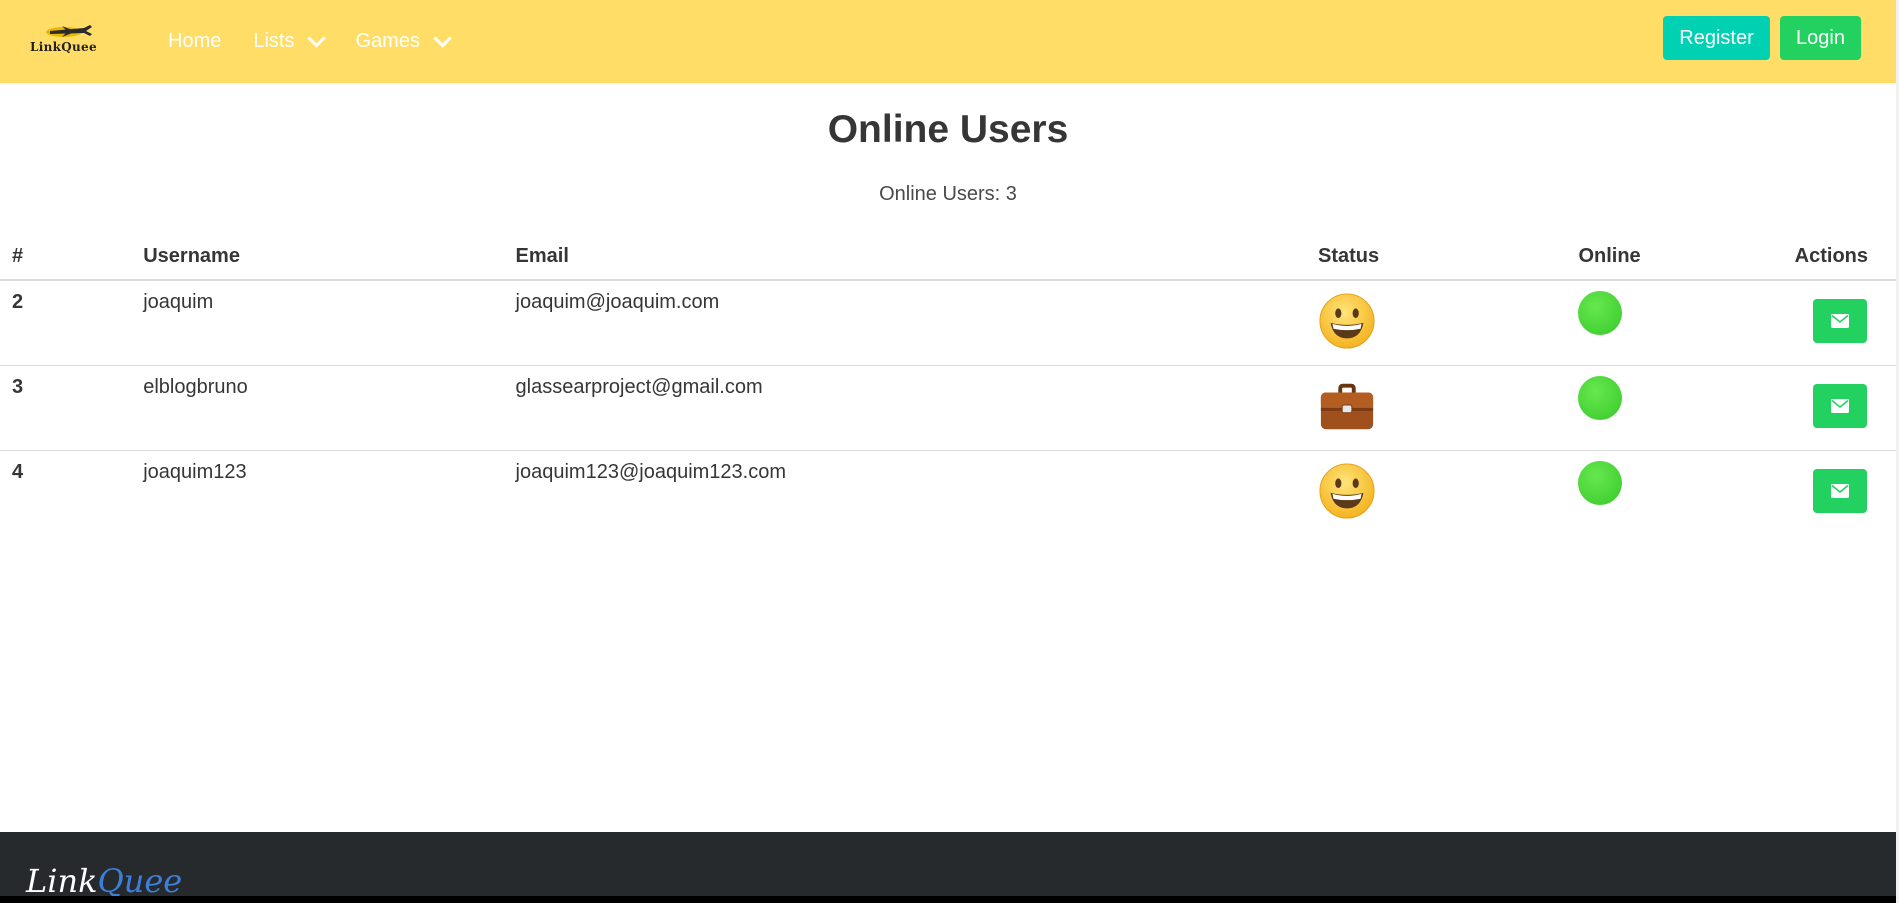 The height and width of the screenshot is (903, 1899). Describe the element at coordinates (274, 41) in the screenshot. I see `nav-lists-label: Lists` at that location.